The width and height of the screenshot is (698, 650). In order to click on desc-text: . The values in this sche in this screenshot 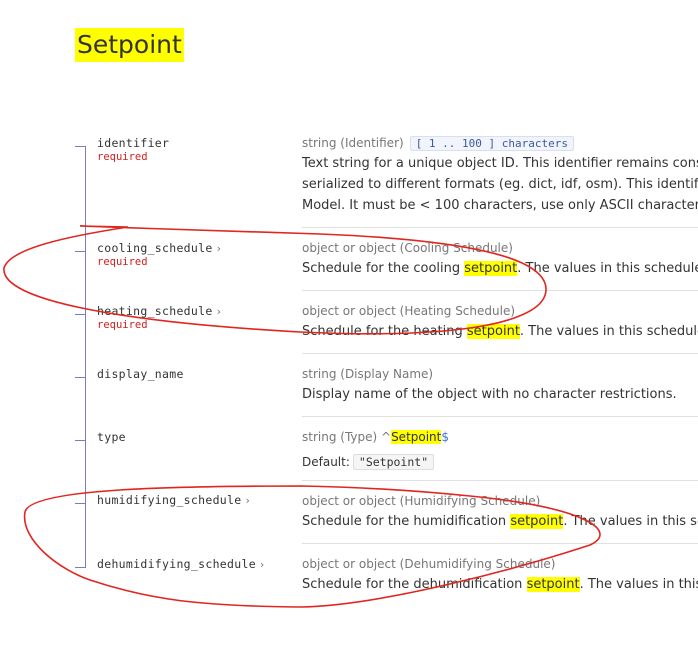, I will do `click(630, 521)`.